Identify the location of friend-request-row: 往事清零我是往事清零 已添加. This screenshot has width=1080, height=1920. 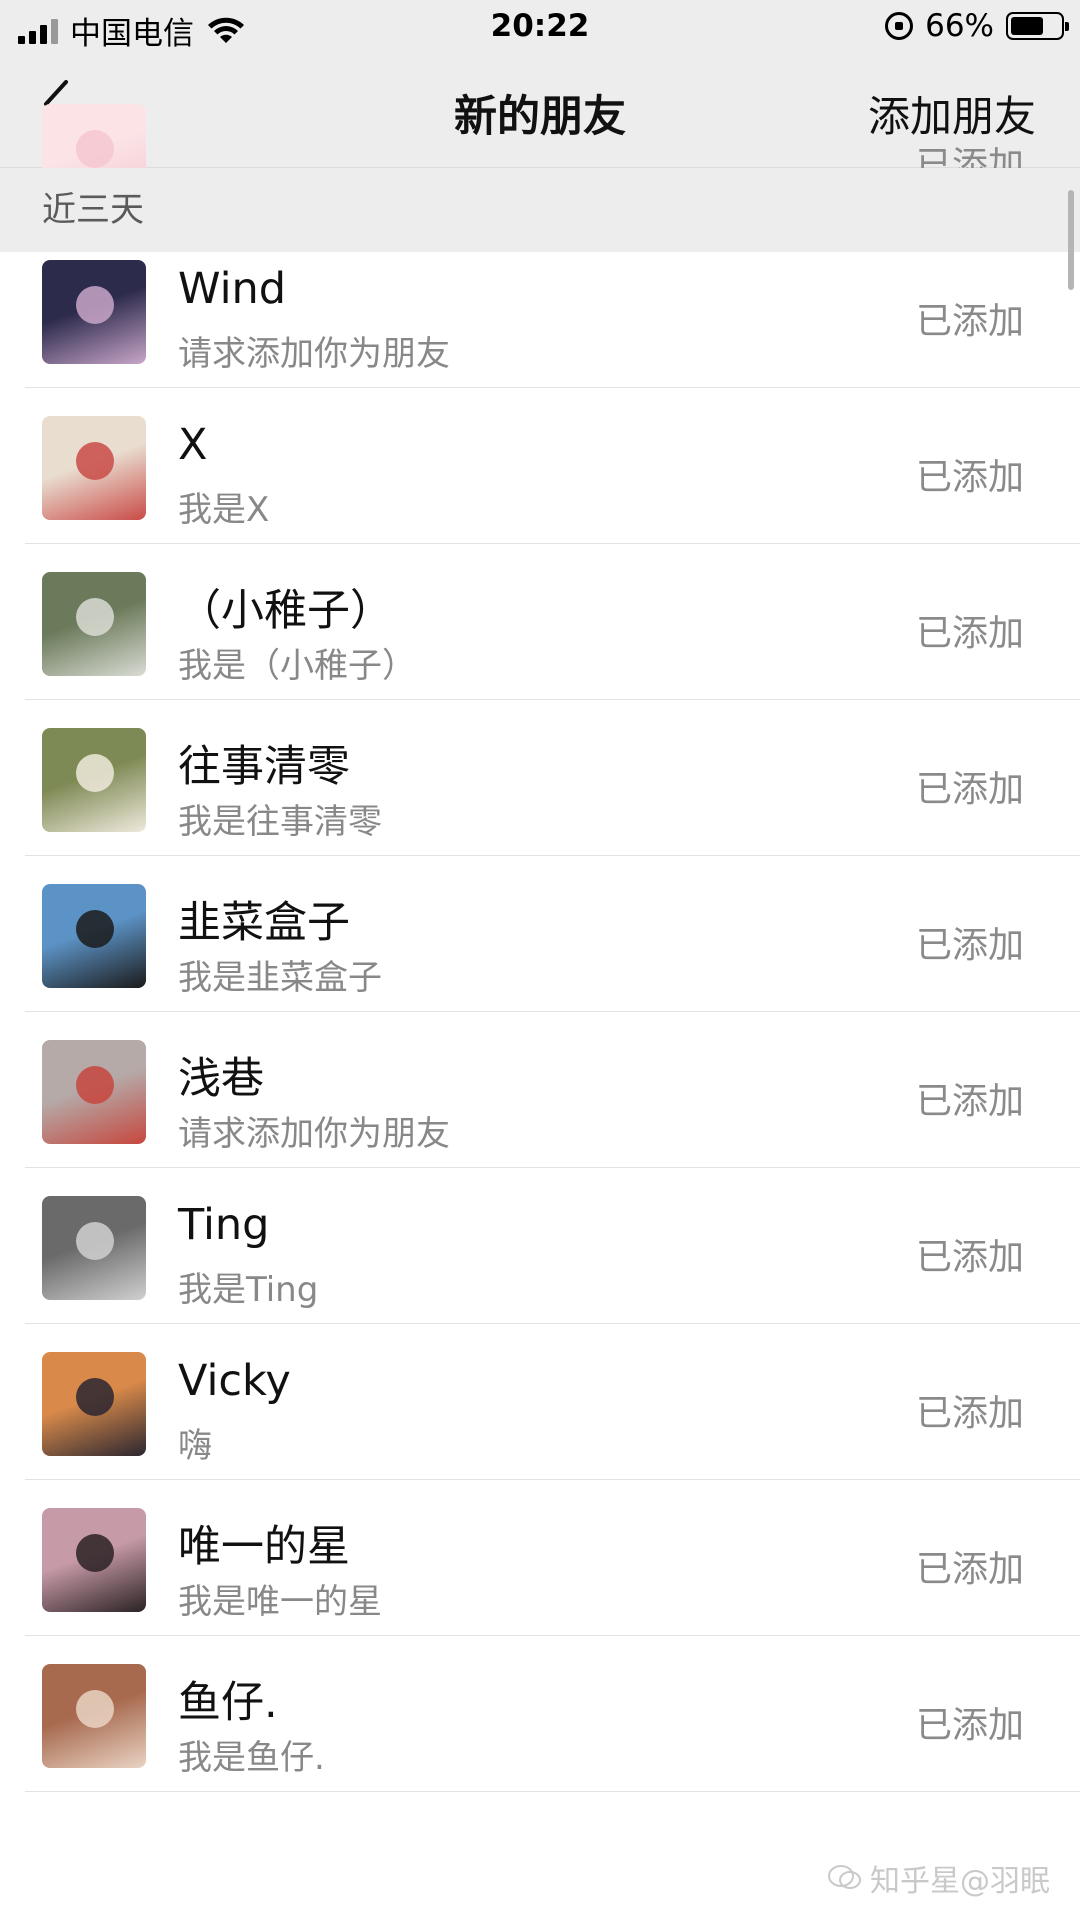
(540, 778).